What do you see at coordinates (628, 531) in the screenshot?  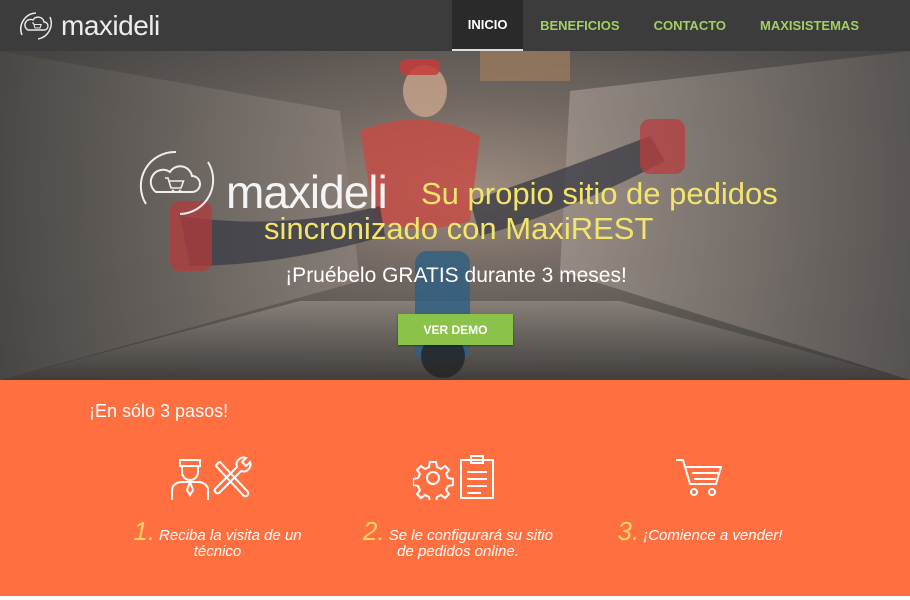 I see `step-3-number: 3.` at bounding box center [628, 531].